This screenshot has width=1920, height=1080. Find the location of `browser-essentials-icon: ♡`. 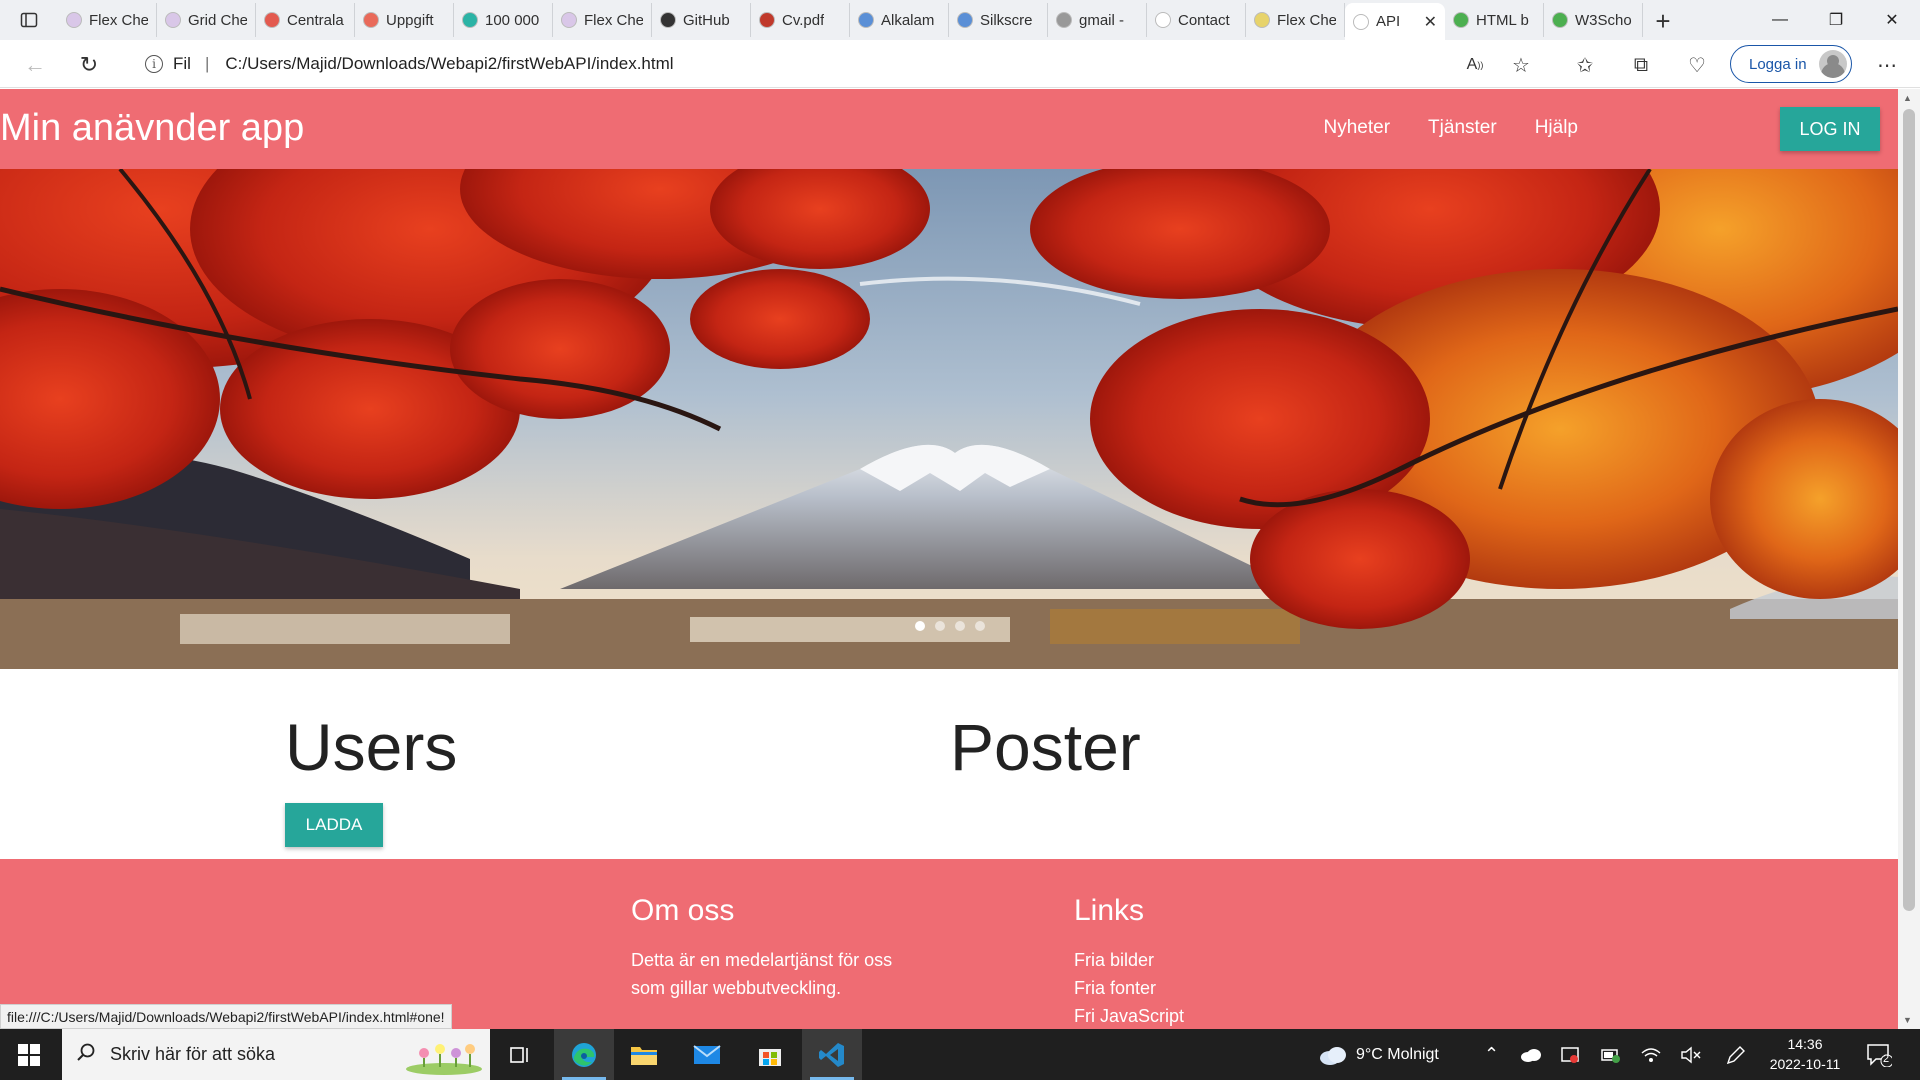

browser-essentials-icon: ♡ is located at coordinates (1697, 65).